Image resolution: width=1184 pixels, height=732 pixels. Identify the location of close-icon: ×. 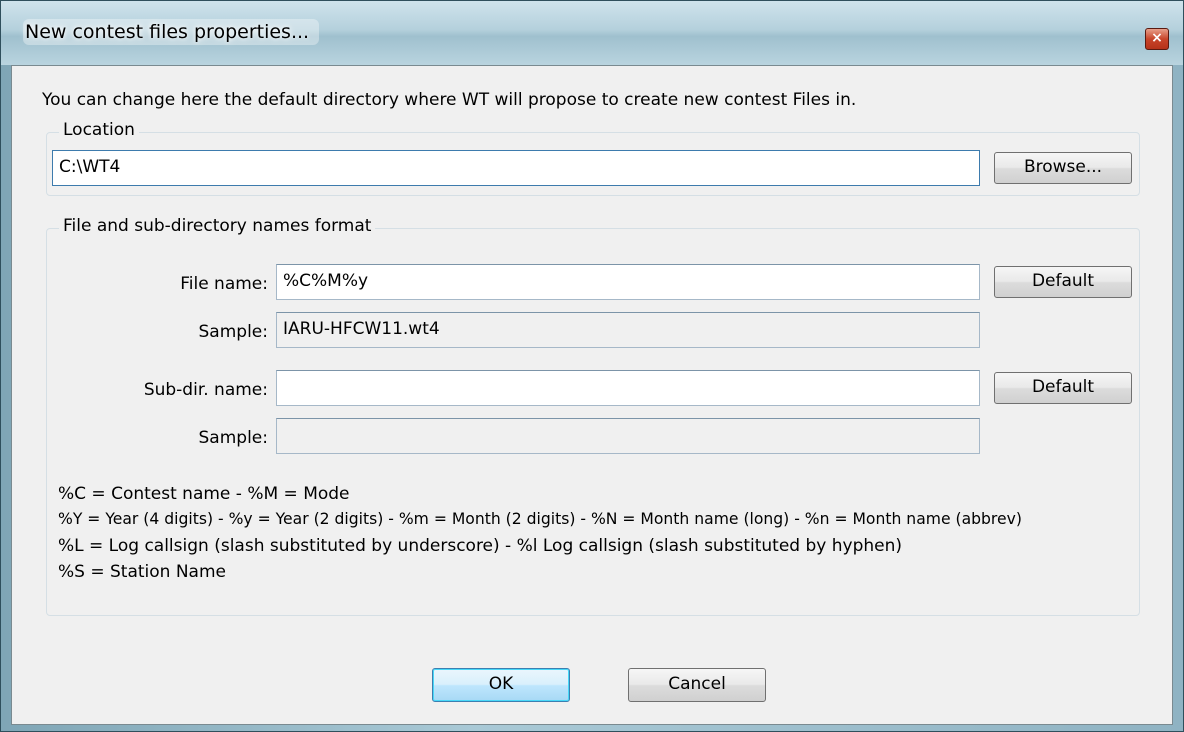
(1157, 38).